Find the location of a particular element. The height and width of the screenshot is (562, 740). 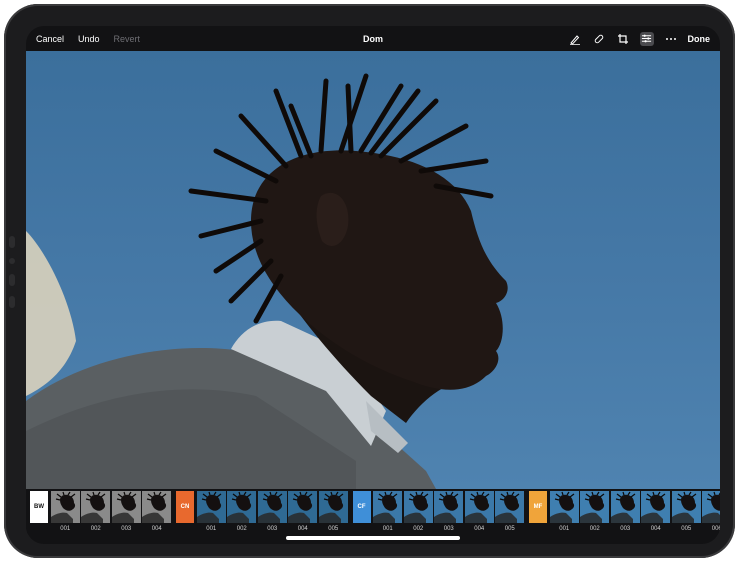

filter-preset: 006 is located at coordinates (711, 512).